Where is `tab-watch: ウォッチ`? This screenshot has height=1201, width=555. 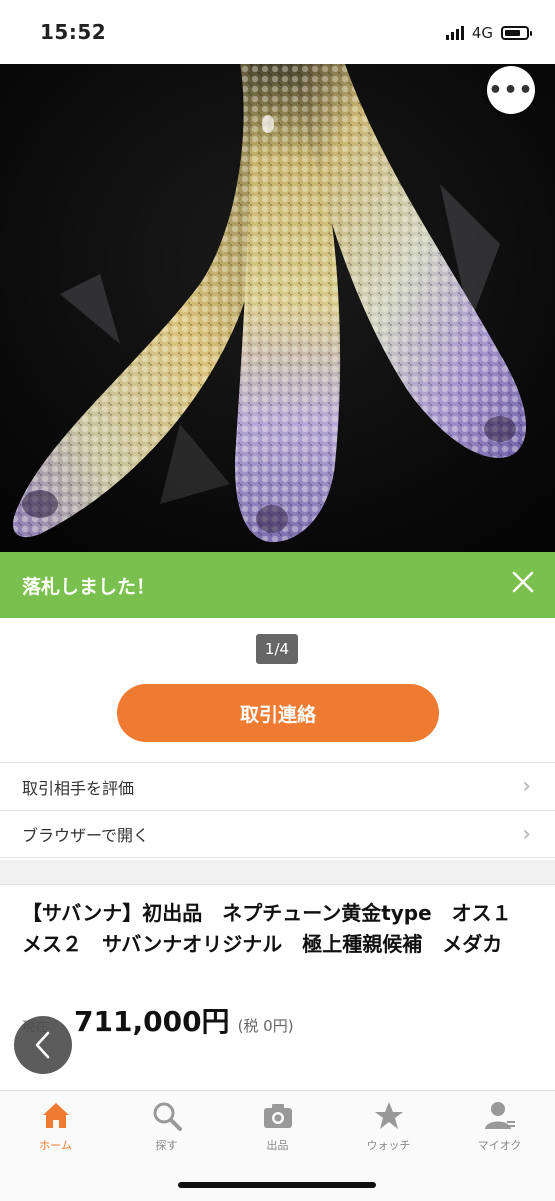
tab-watch: ウォッチ is located at coordinates (388, 1126).